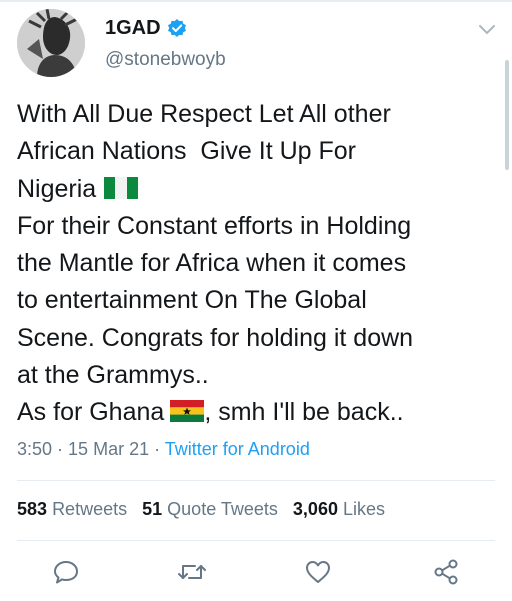 The height and width of the screenshot is (601, 512). What do you see at coordinates (214, 225) in the screenshot?
I see `tweet-line: For their Constant efforts in Holding` at bounding box center [214, 225].